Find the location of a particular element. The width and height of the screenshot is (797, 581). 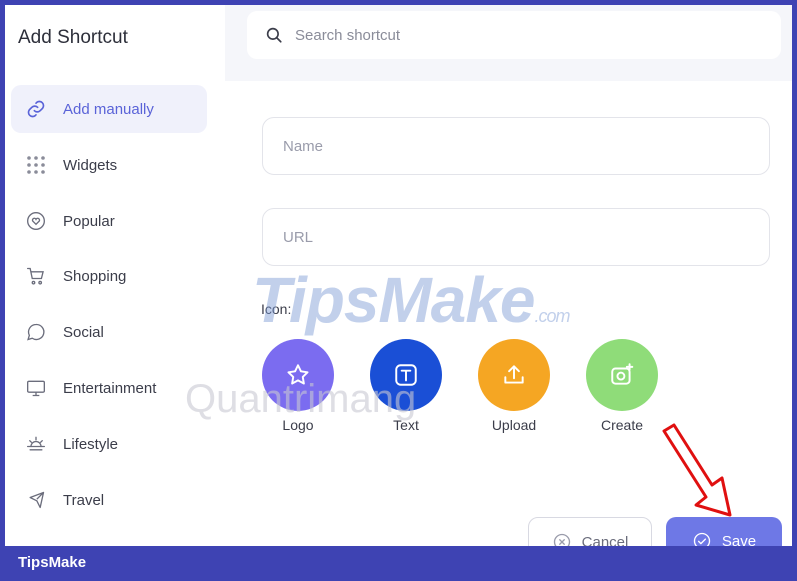

search-bar-area: Search shortcut is located at coordinates (508, 43).